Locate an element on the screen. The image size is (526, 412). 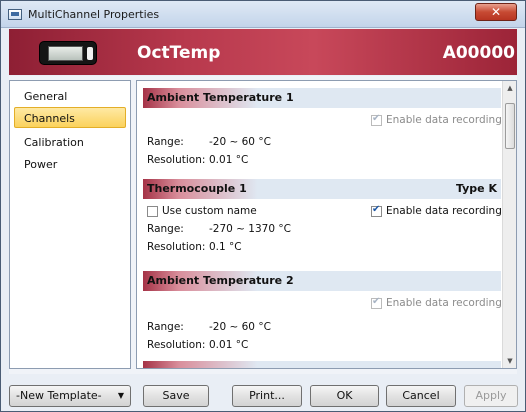
sidebar-item-power: Power is located at coordinates (70, 163).